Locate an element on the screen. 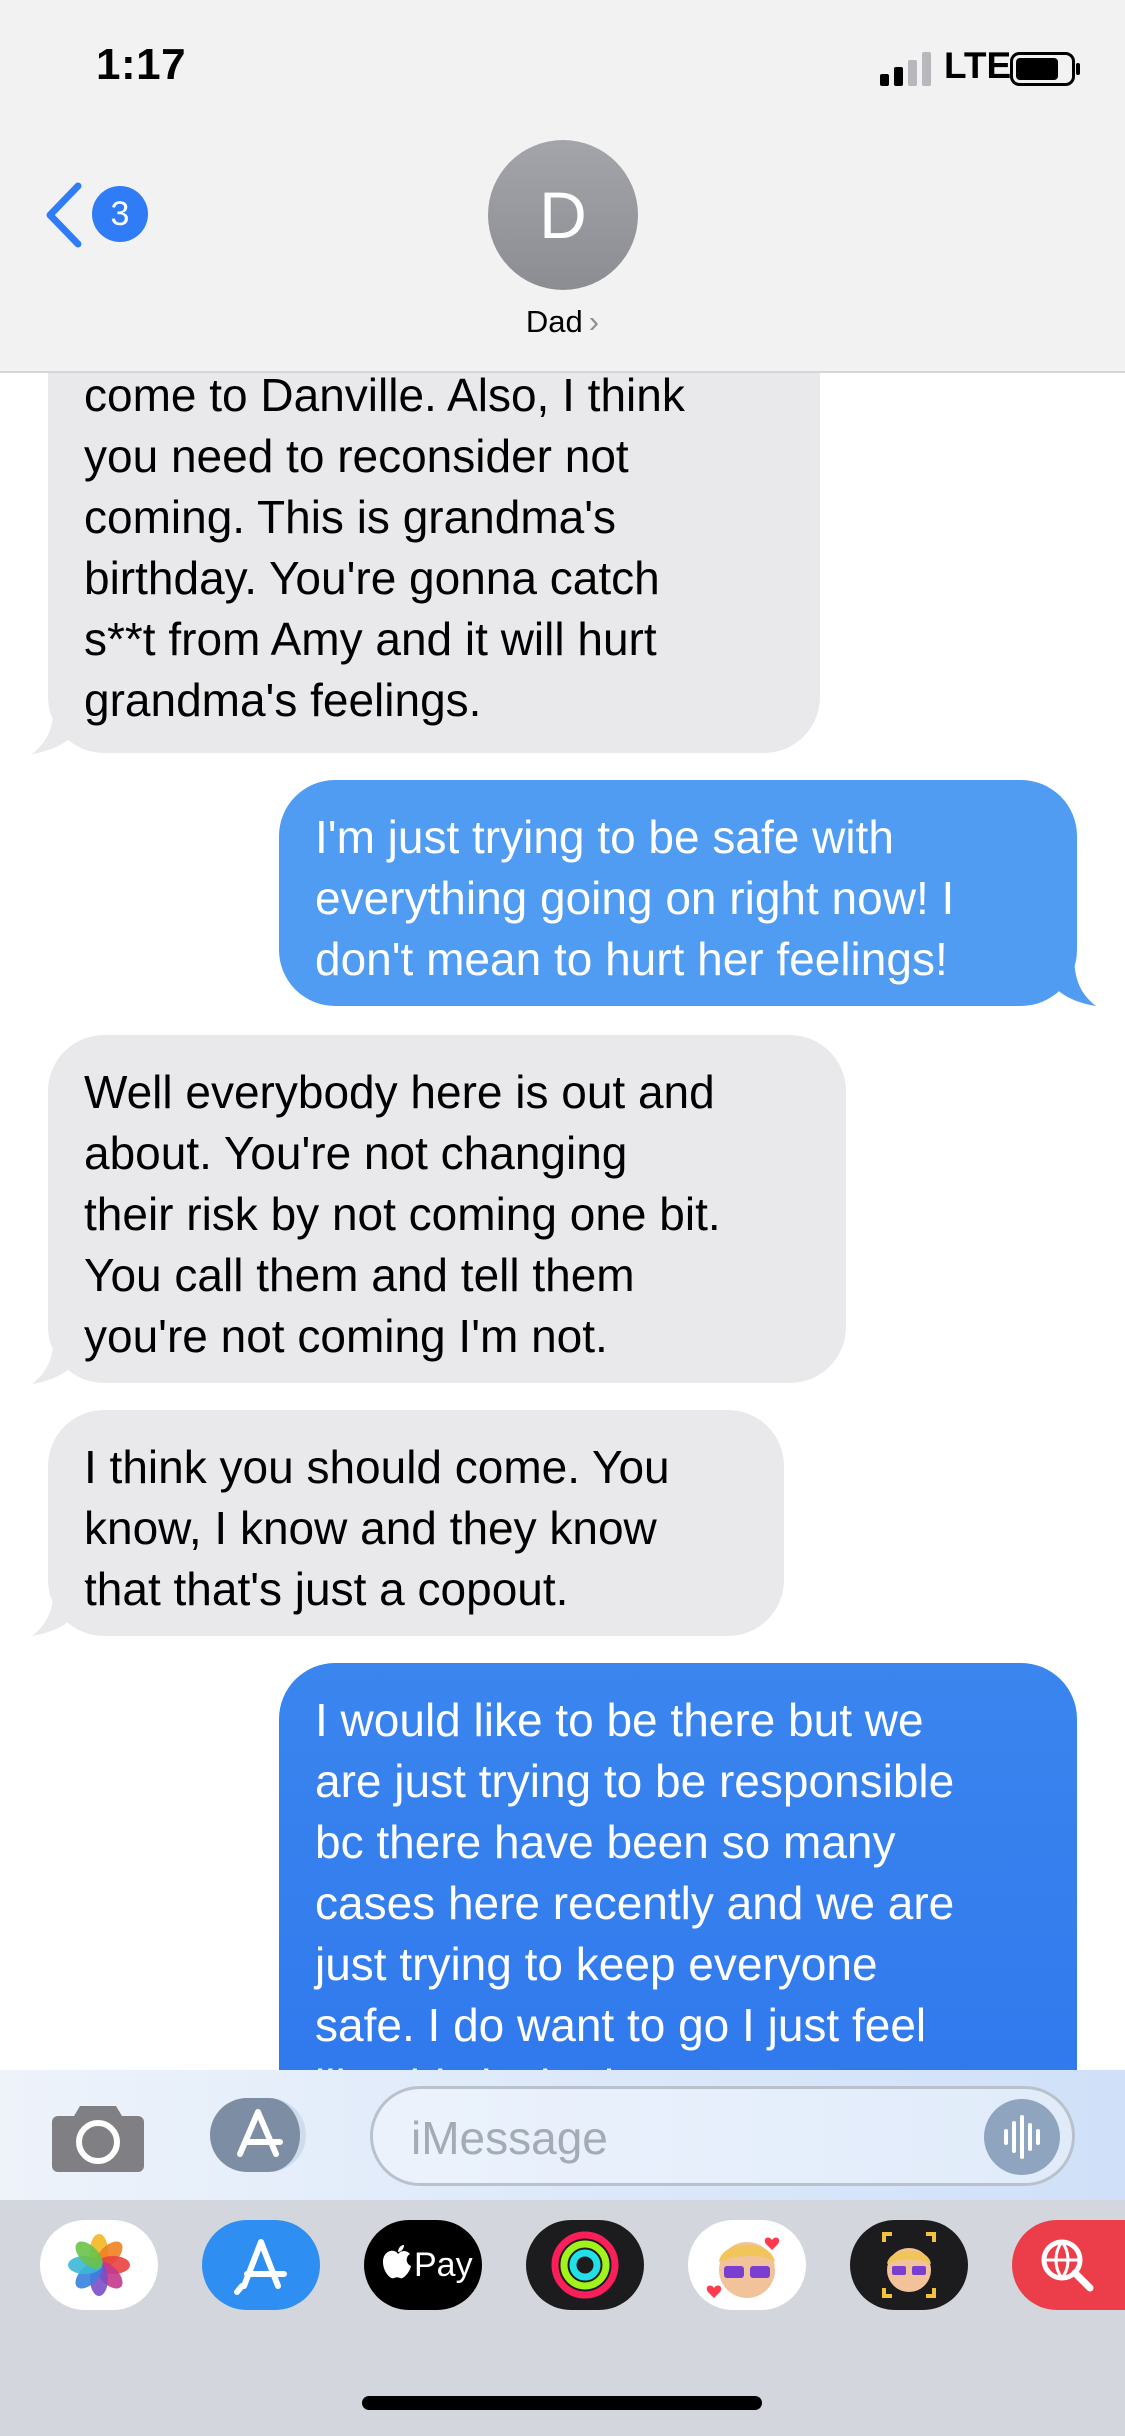 This screenshot has width=1125, height=2436. contact-name-label: Dad is located at coordinates (554, 321).